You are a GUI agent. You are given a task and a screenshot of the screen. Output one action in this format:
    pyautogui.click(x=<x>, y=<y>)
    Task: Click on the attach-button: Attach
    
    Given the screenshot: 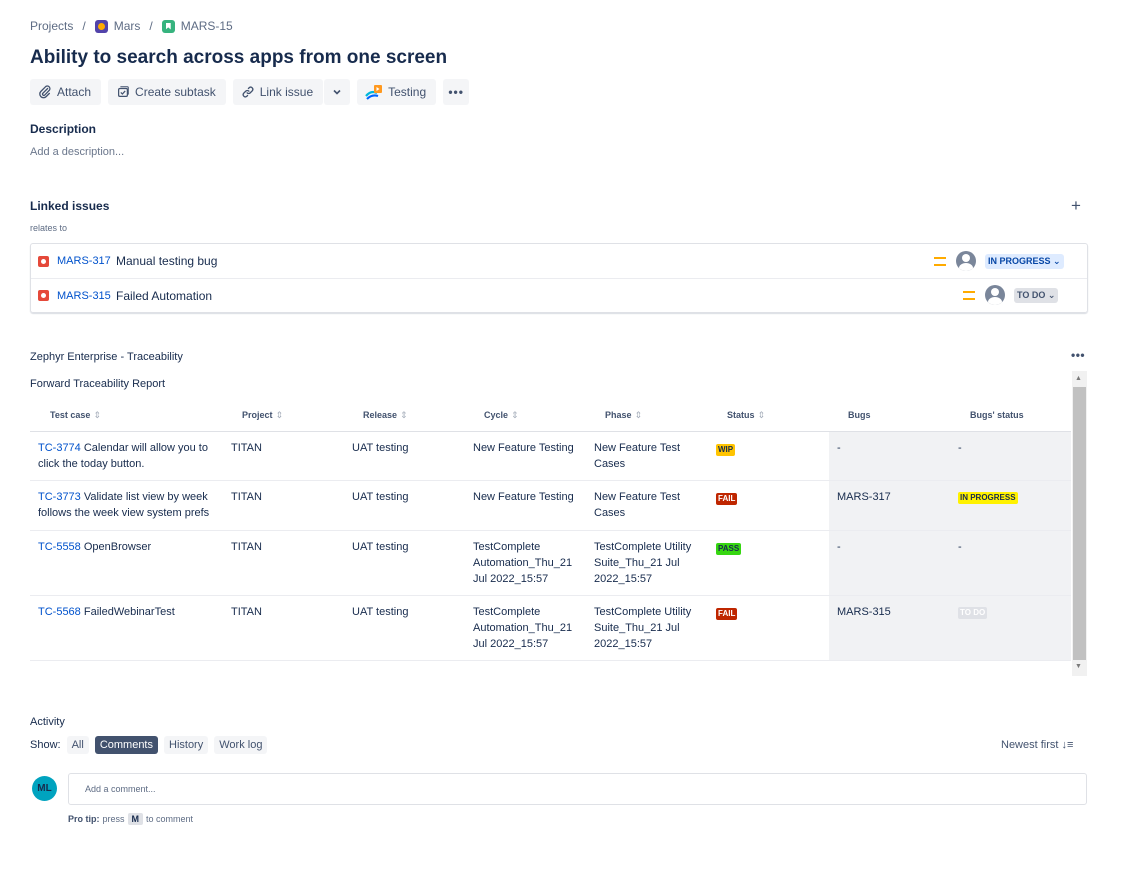 What is the action you would take?
    pyautogui.click(x=66, y=92)
    